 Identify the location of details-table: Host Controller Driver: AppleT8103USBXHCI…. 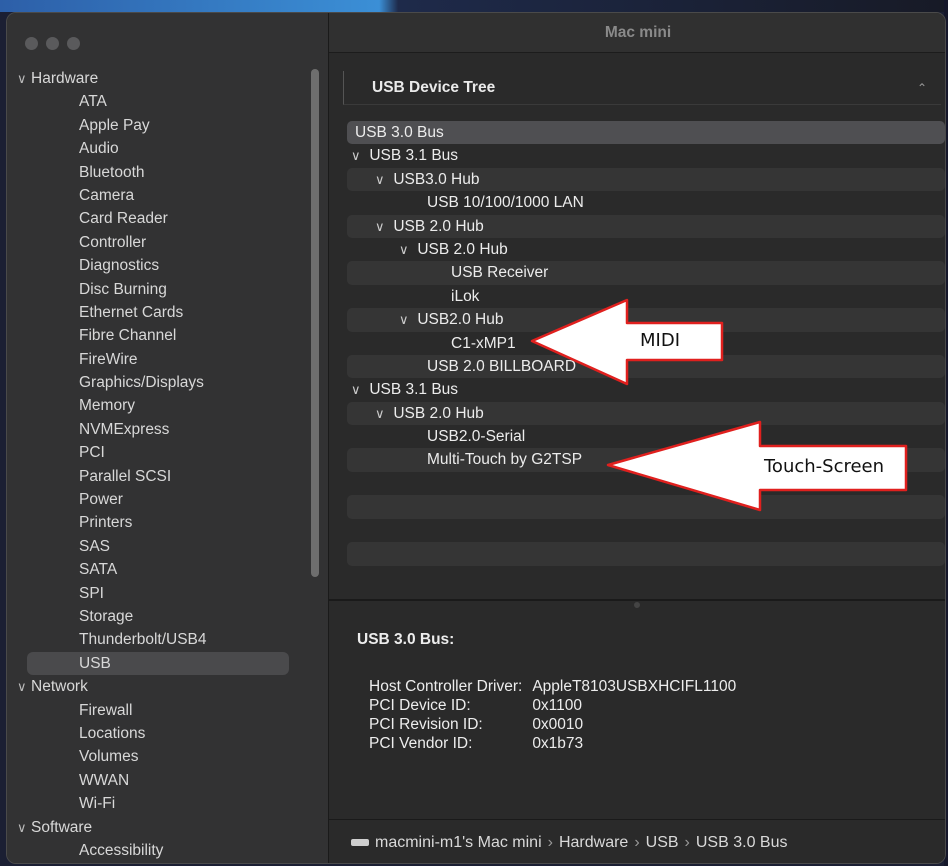
(552, 715).